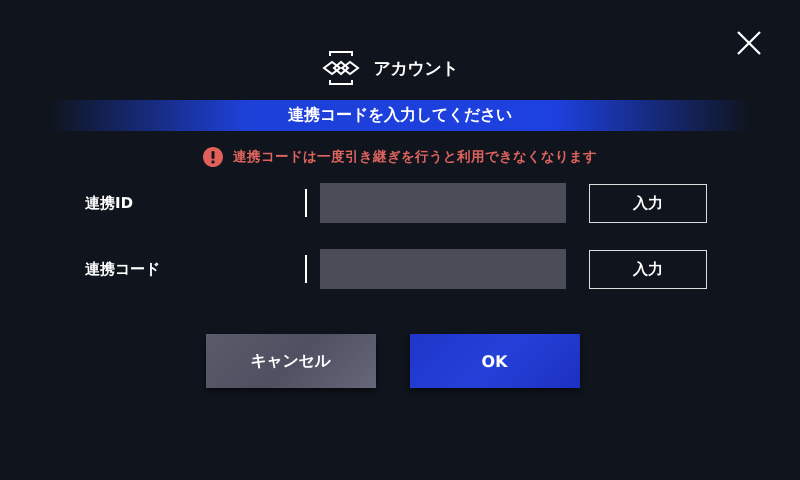 The width and height of the screenshot is (800, 480). What do you see at coordinates (416, 69) in the screenshot?
I see `header-title: アカウント` at bounding box center [416, 69].